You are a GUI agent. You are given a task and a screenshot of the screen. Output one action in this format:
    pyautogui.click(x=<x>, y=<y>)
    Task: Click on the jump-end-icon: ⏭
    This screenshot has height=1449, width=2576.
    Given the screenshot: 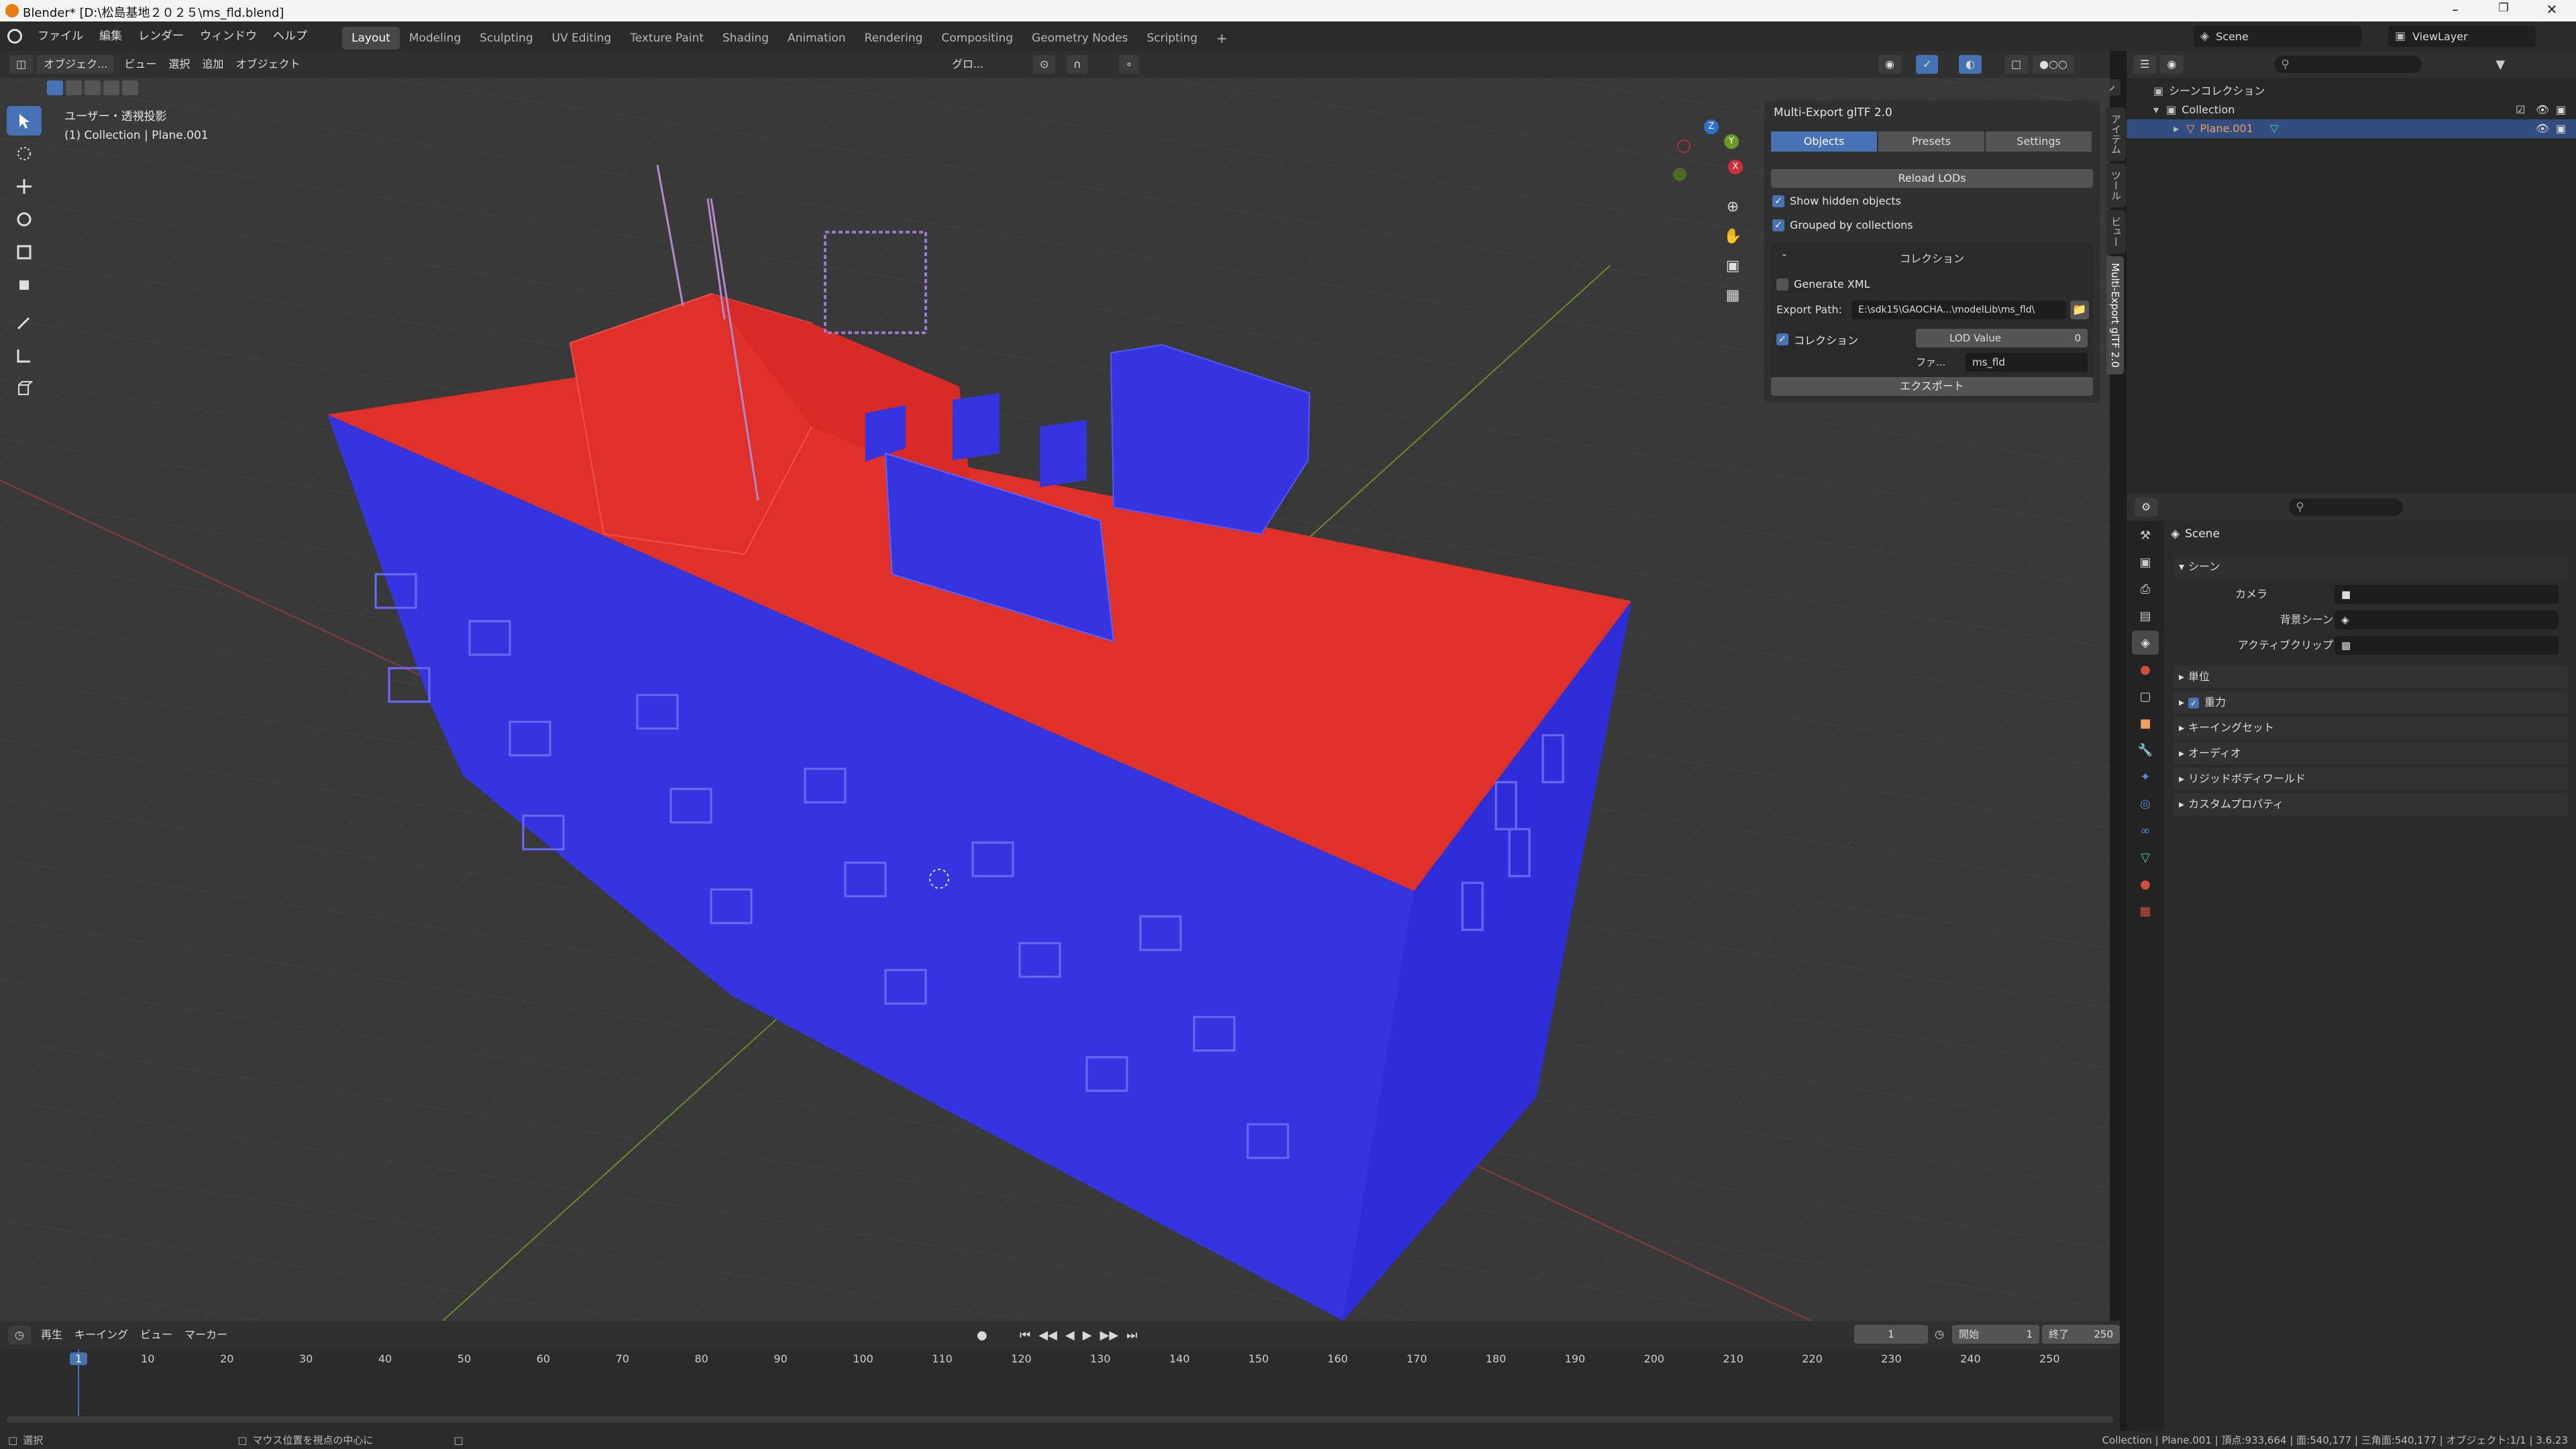 What is the action you would take?
    pyautogui.click(x=1131, y=1335)
    